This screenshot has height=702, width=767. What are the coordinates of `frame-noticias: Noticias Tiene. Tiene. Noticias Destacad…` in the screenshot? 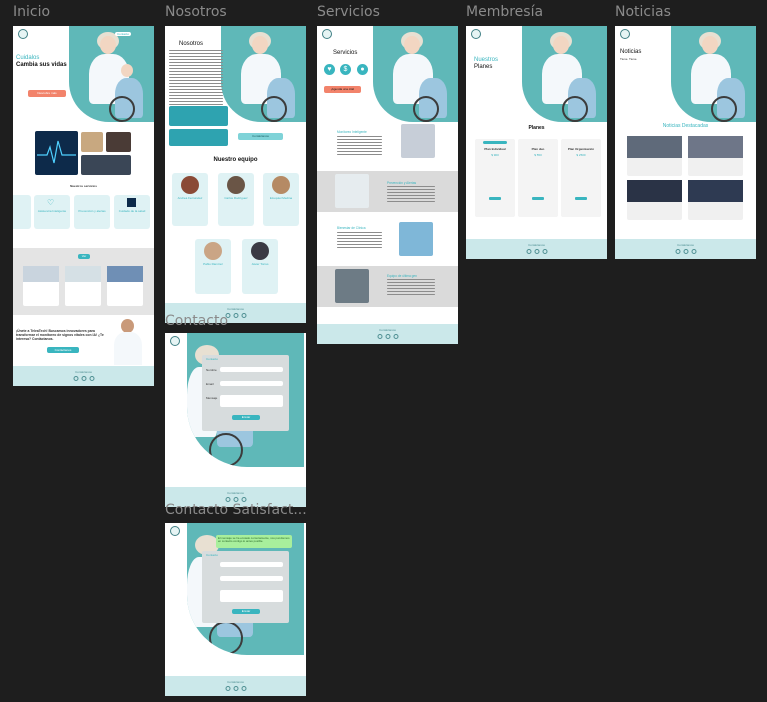 It's located at (685, 142).